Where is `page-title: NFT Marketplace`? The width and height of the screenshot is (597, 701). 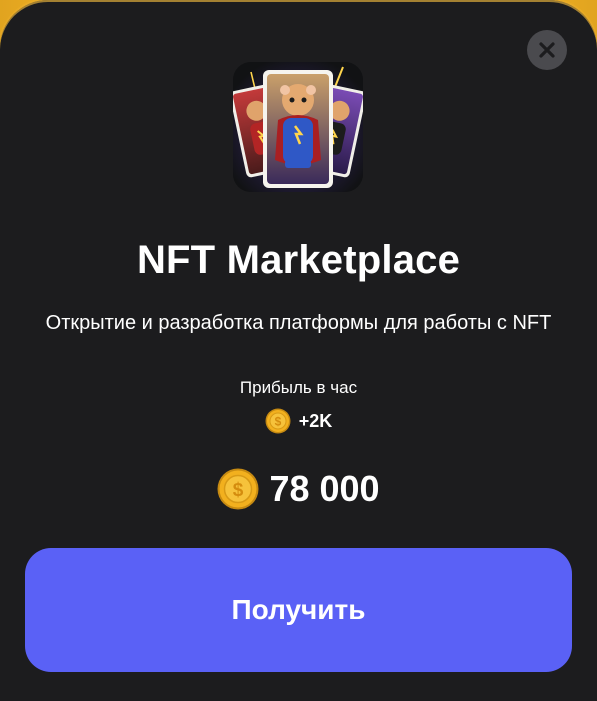
page-title: NFT Marketplace is located at coordinates (298, 260).